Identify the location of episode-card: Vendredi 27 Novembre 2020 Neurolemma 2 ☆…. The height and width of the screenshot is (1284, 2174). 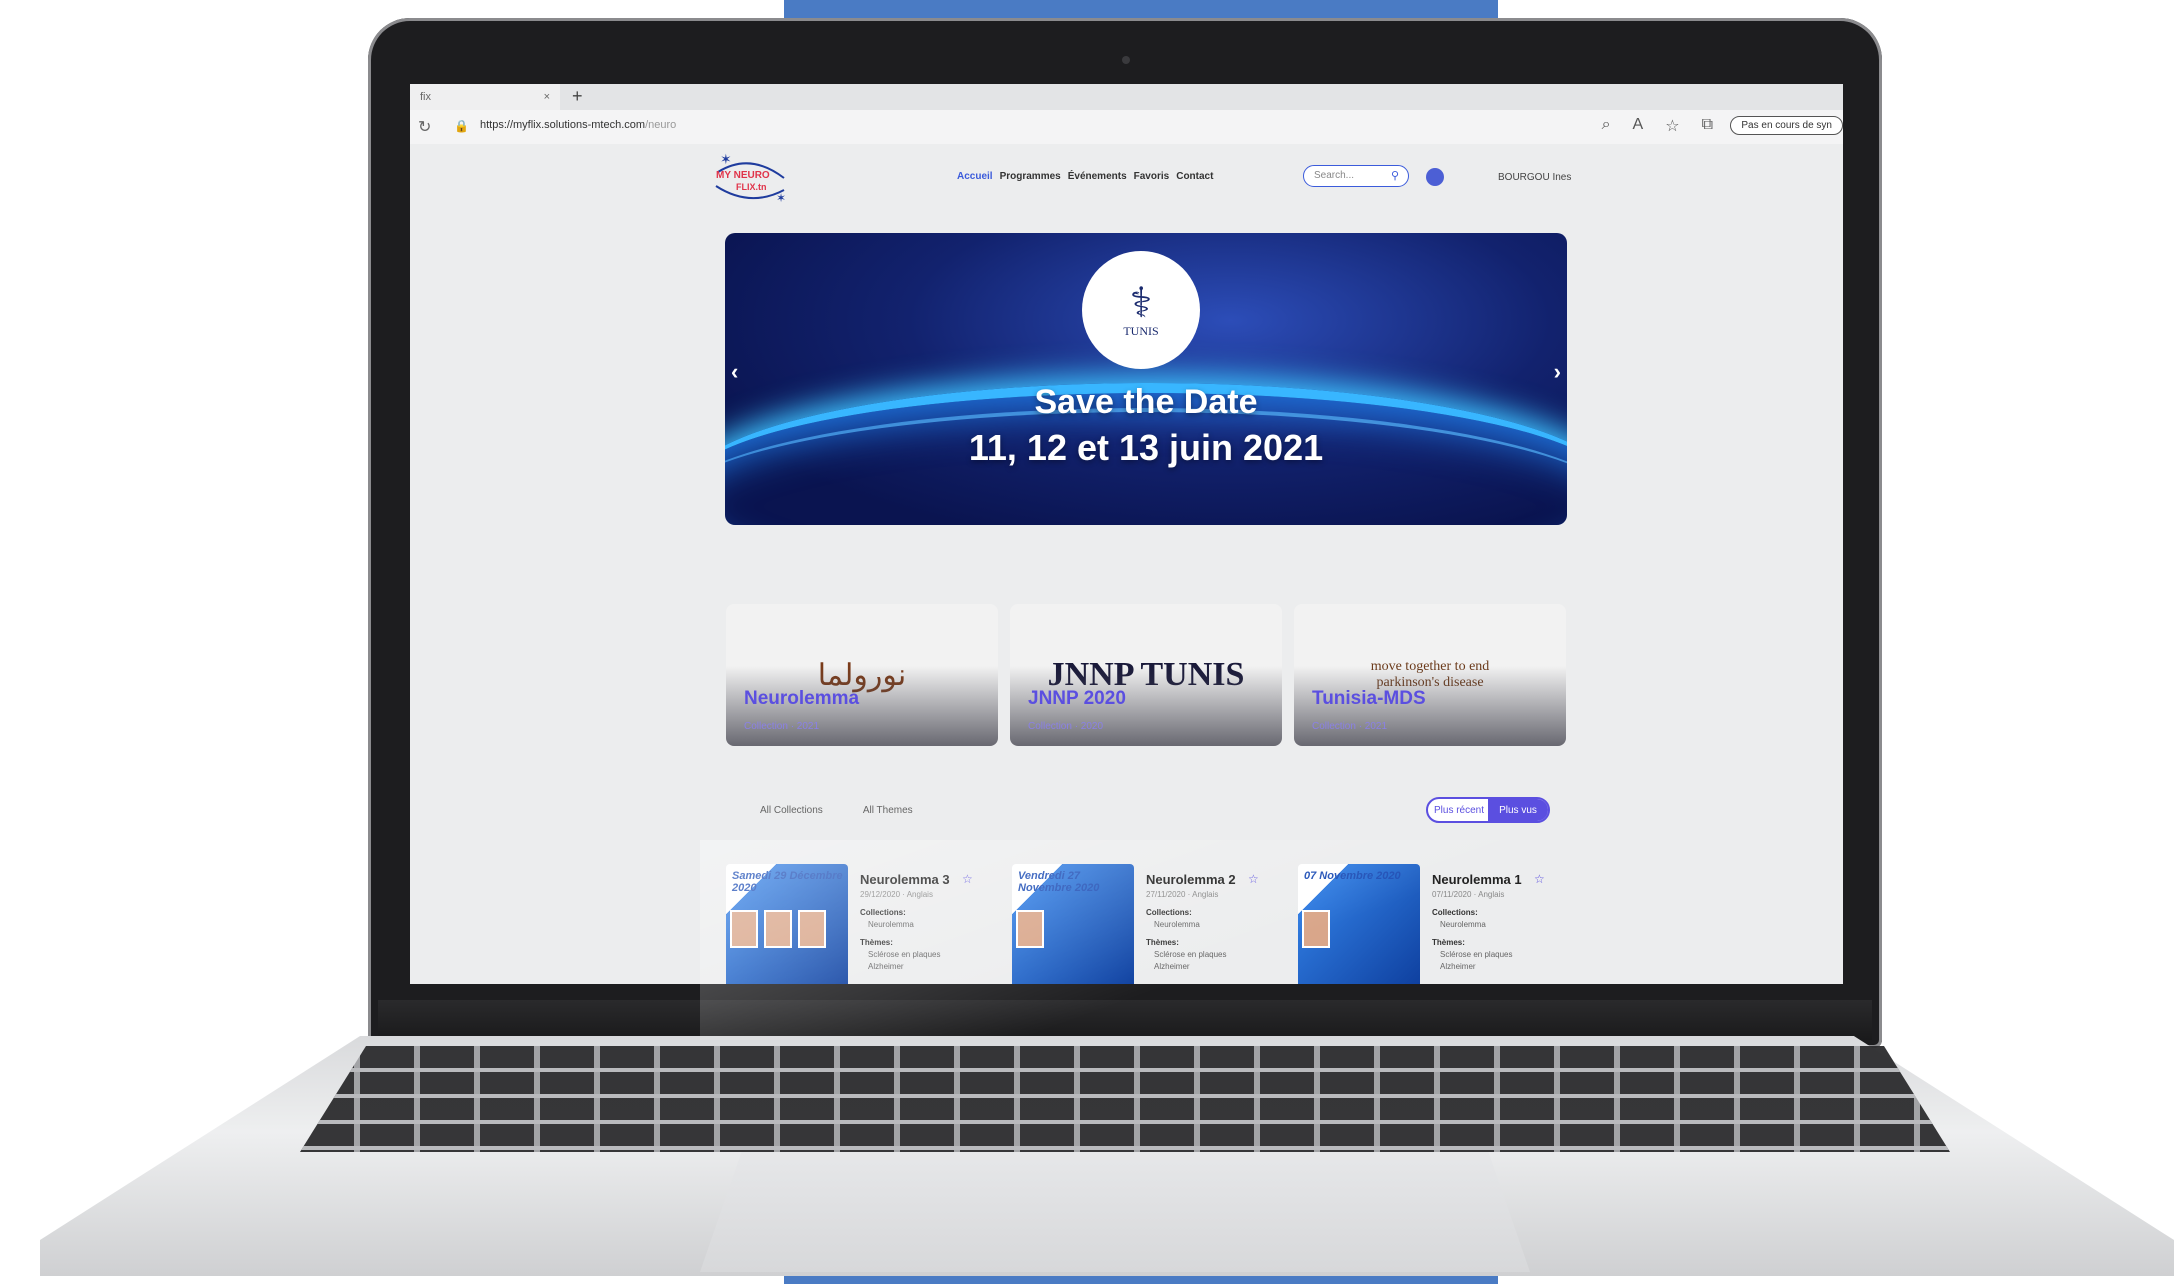
(1148, 924).